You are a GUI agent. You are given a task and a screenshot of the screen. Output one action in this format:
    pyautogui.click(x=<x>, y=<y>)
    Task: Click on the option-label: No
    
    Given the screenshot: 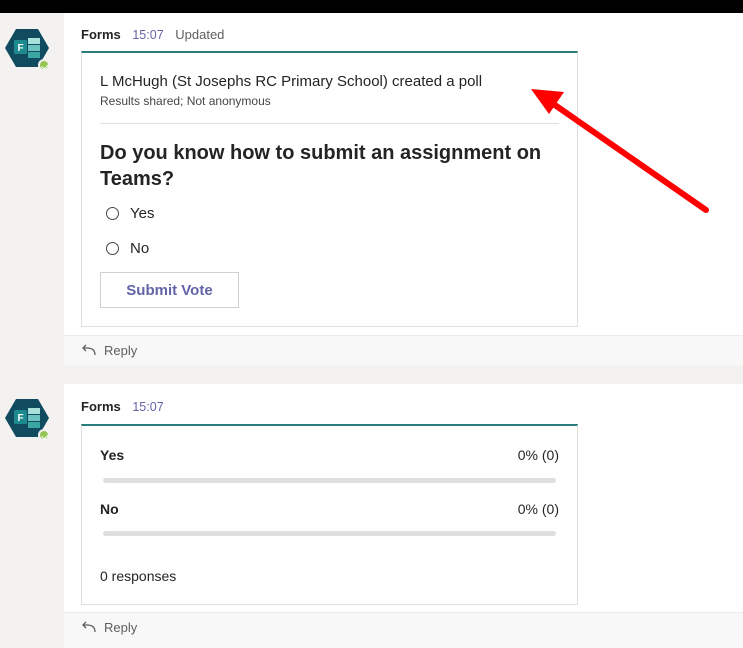 What is the action you would take?
    pyautogui.click(x=140, y=248)
    